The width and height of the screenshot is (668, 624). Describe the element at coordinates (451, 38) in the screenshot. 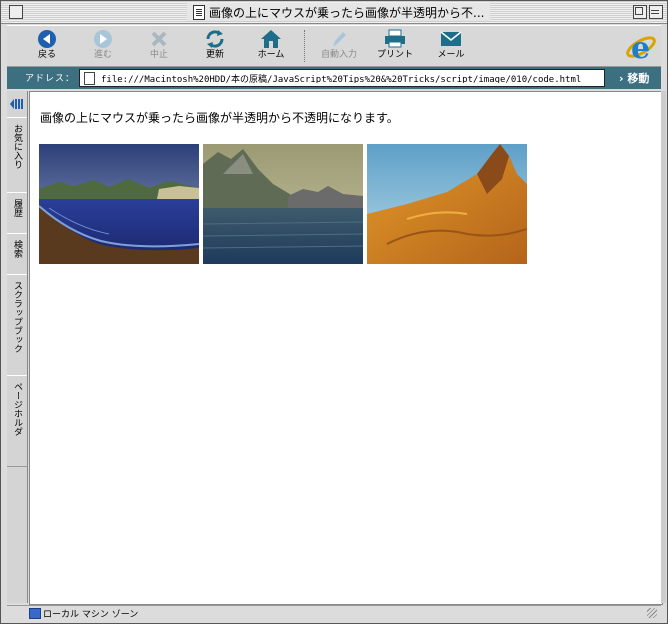

I see `mail-icon` at that location.